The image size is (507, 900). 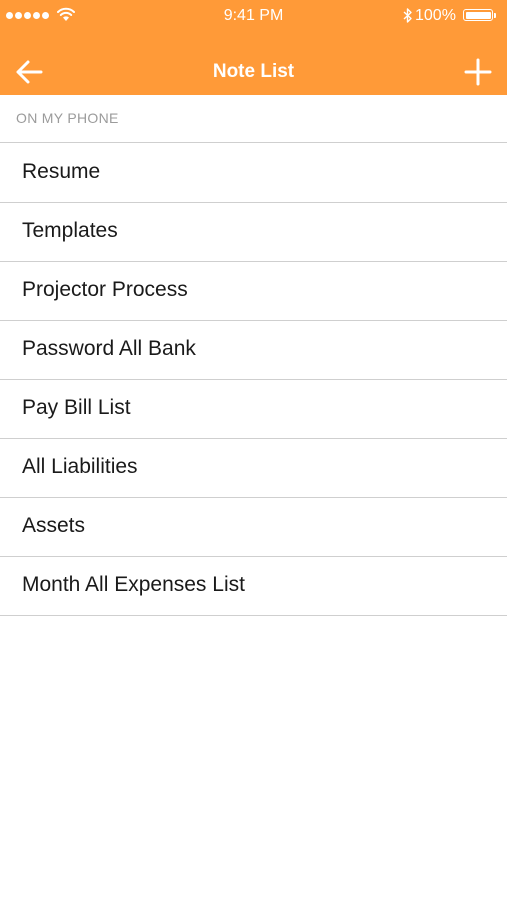 What do you see at coordinates (479, 15) in the screenshot?
I see `battery-icon` at bounding box center [479, 15].